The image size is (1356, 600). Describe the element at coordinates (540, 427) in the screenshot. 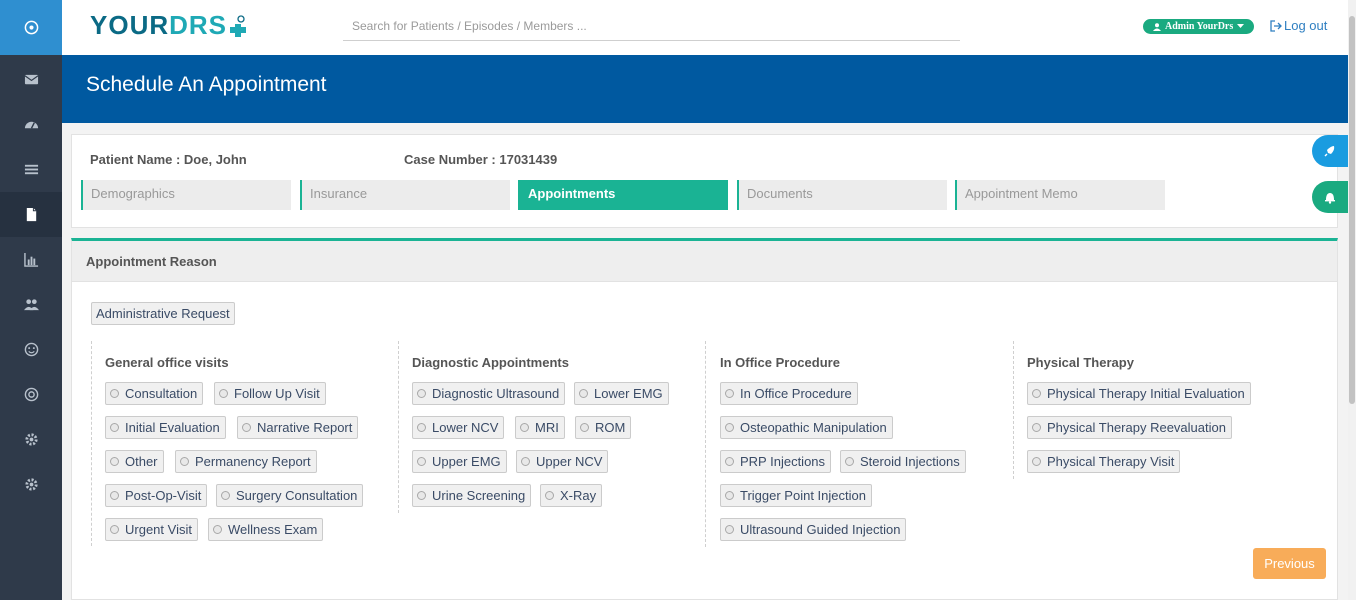

I see `reason-option: MRI` at that location.